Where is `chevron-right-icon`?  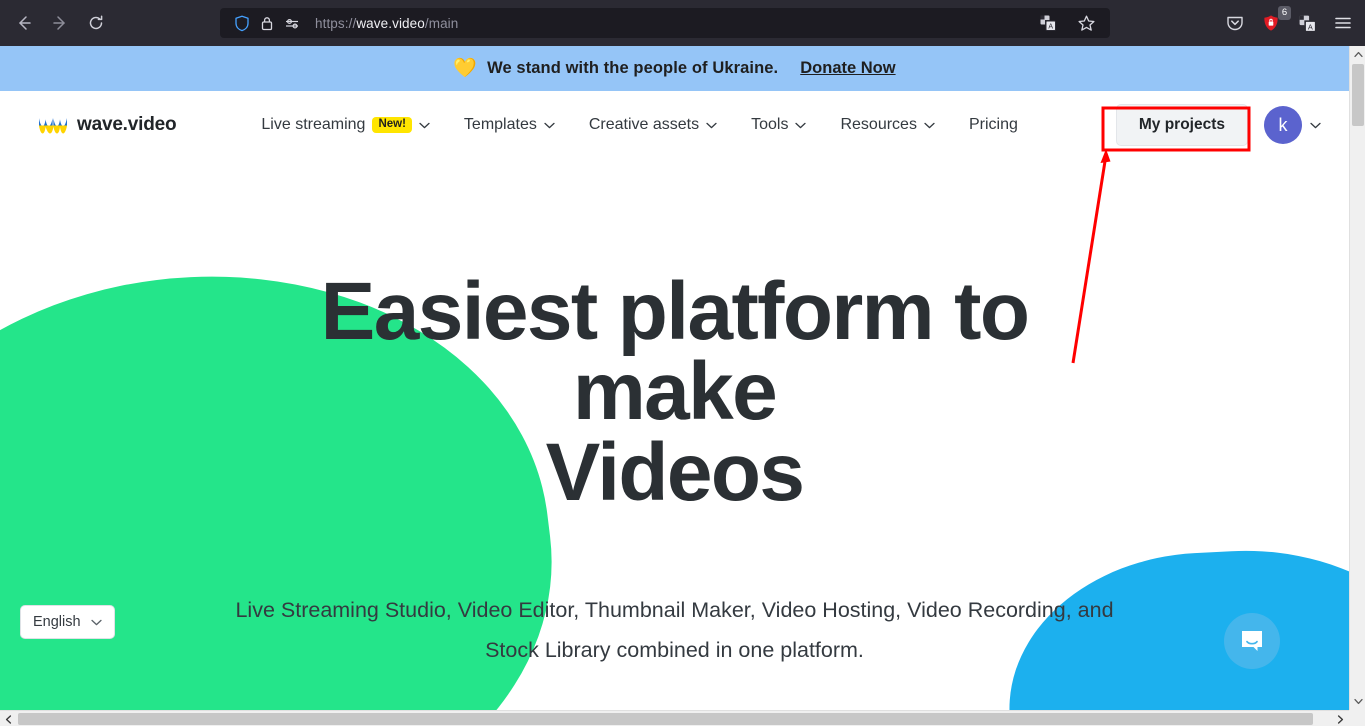
chevron-right-icon is located at coordinates (1340, 719).